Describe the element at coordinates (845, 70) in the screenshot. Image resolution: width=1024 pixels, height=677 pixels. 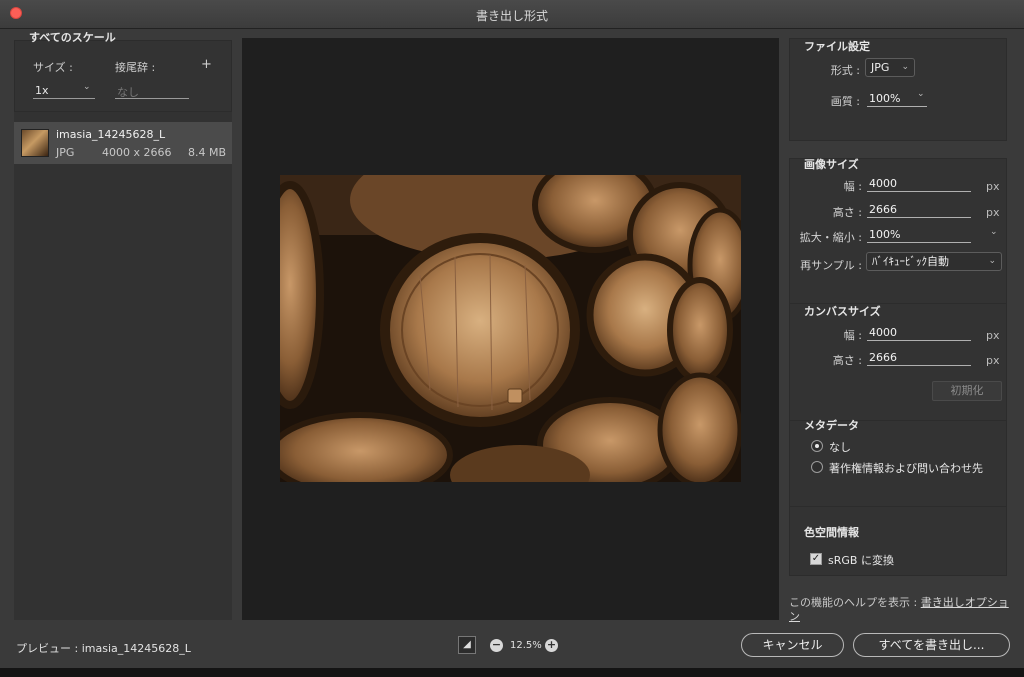
I see `format-label: 形式 :` at that location.